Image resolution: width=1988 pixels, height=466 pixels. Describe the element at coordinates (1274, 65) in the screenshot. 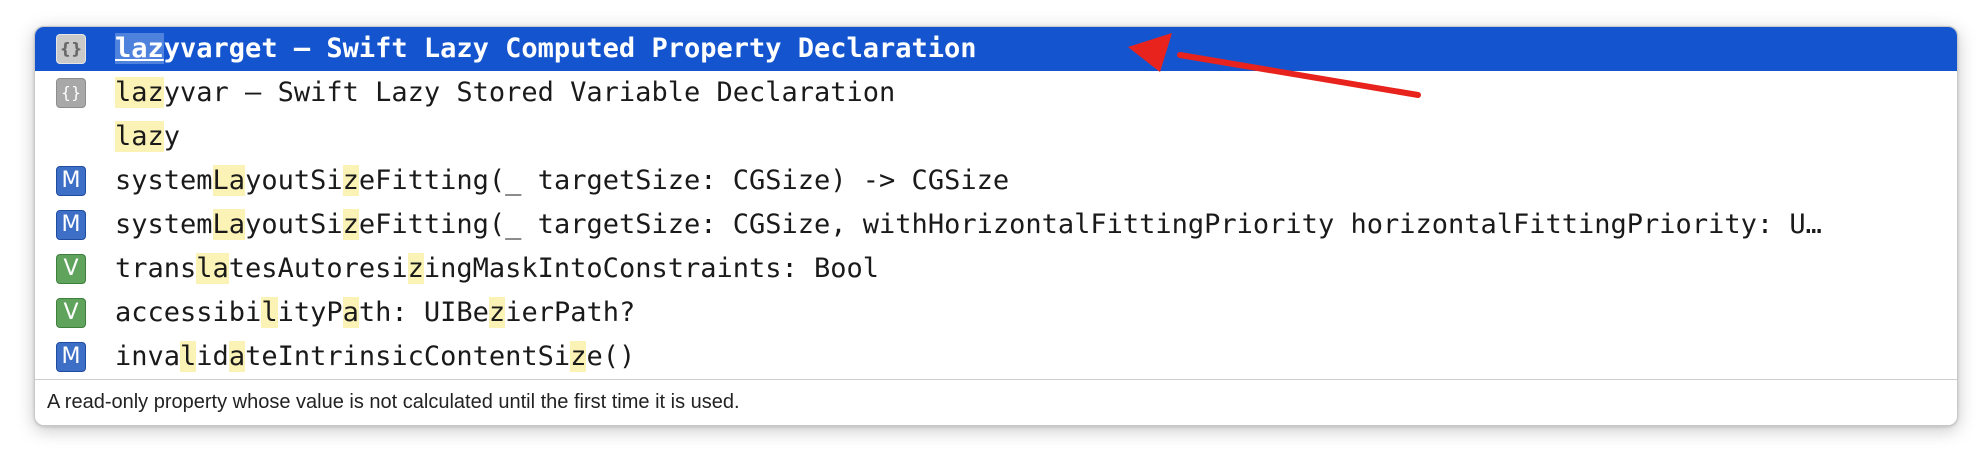

I see `annotation-arrow` at that location.